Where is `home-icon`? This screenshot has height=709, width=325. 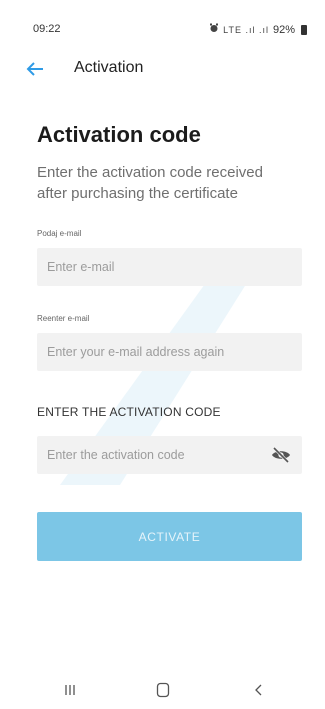
home-icon is located at coordinates (163, 690).